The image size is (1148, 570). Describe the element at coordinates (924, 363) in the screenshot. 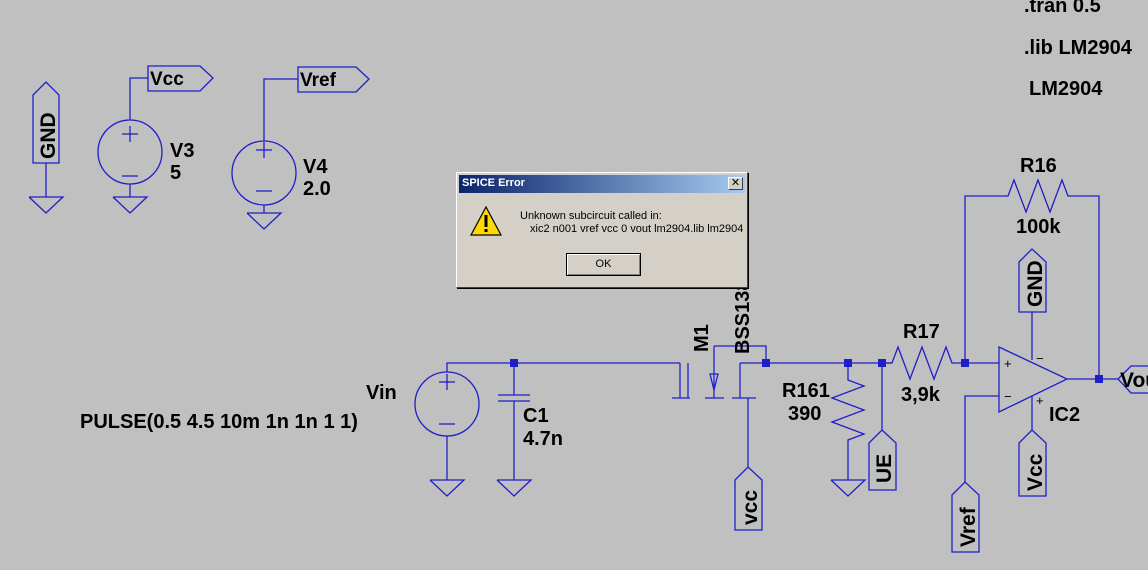

I see `r17-resistor: R17 3,9k` at that location.